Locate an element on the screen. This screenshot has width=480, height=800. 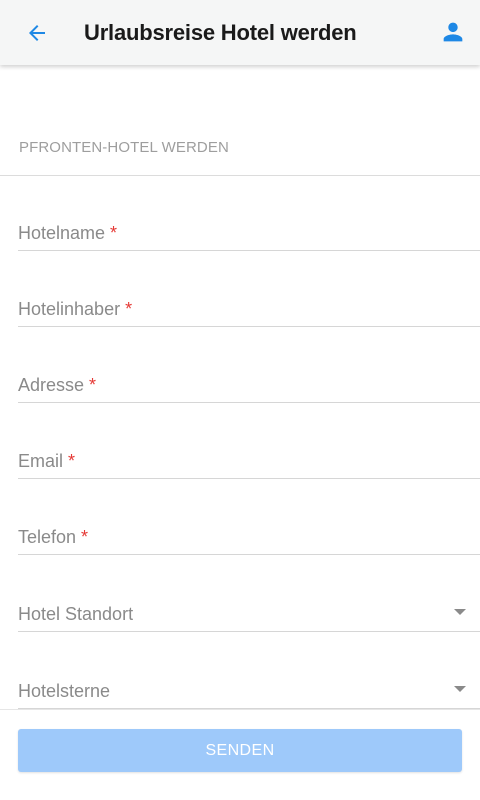
section-divider is located at coordinates (240, 175).